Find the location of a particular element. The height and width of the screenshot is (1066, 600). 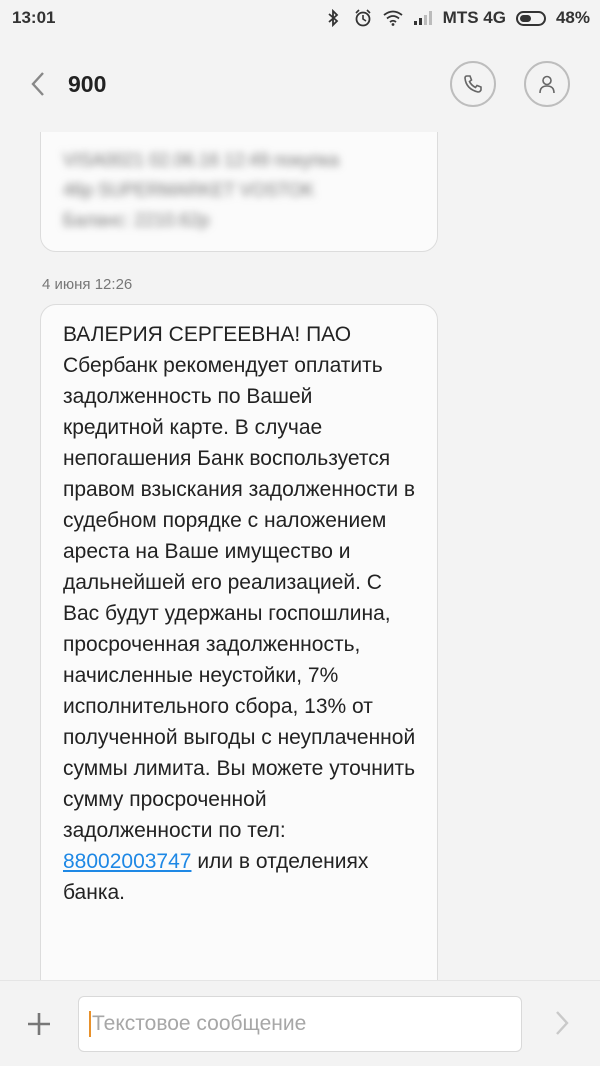

message-timestamp: 4 июня 12:26 is located at coordinates (87, 284).